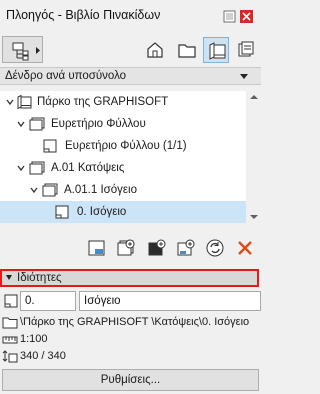 The image size is (320, 394). Describe the element at coordinates (102, 212) in the screenshot. I see `tree-item-label: 0. Ισόγειο` at that location.